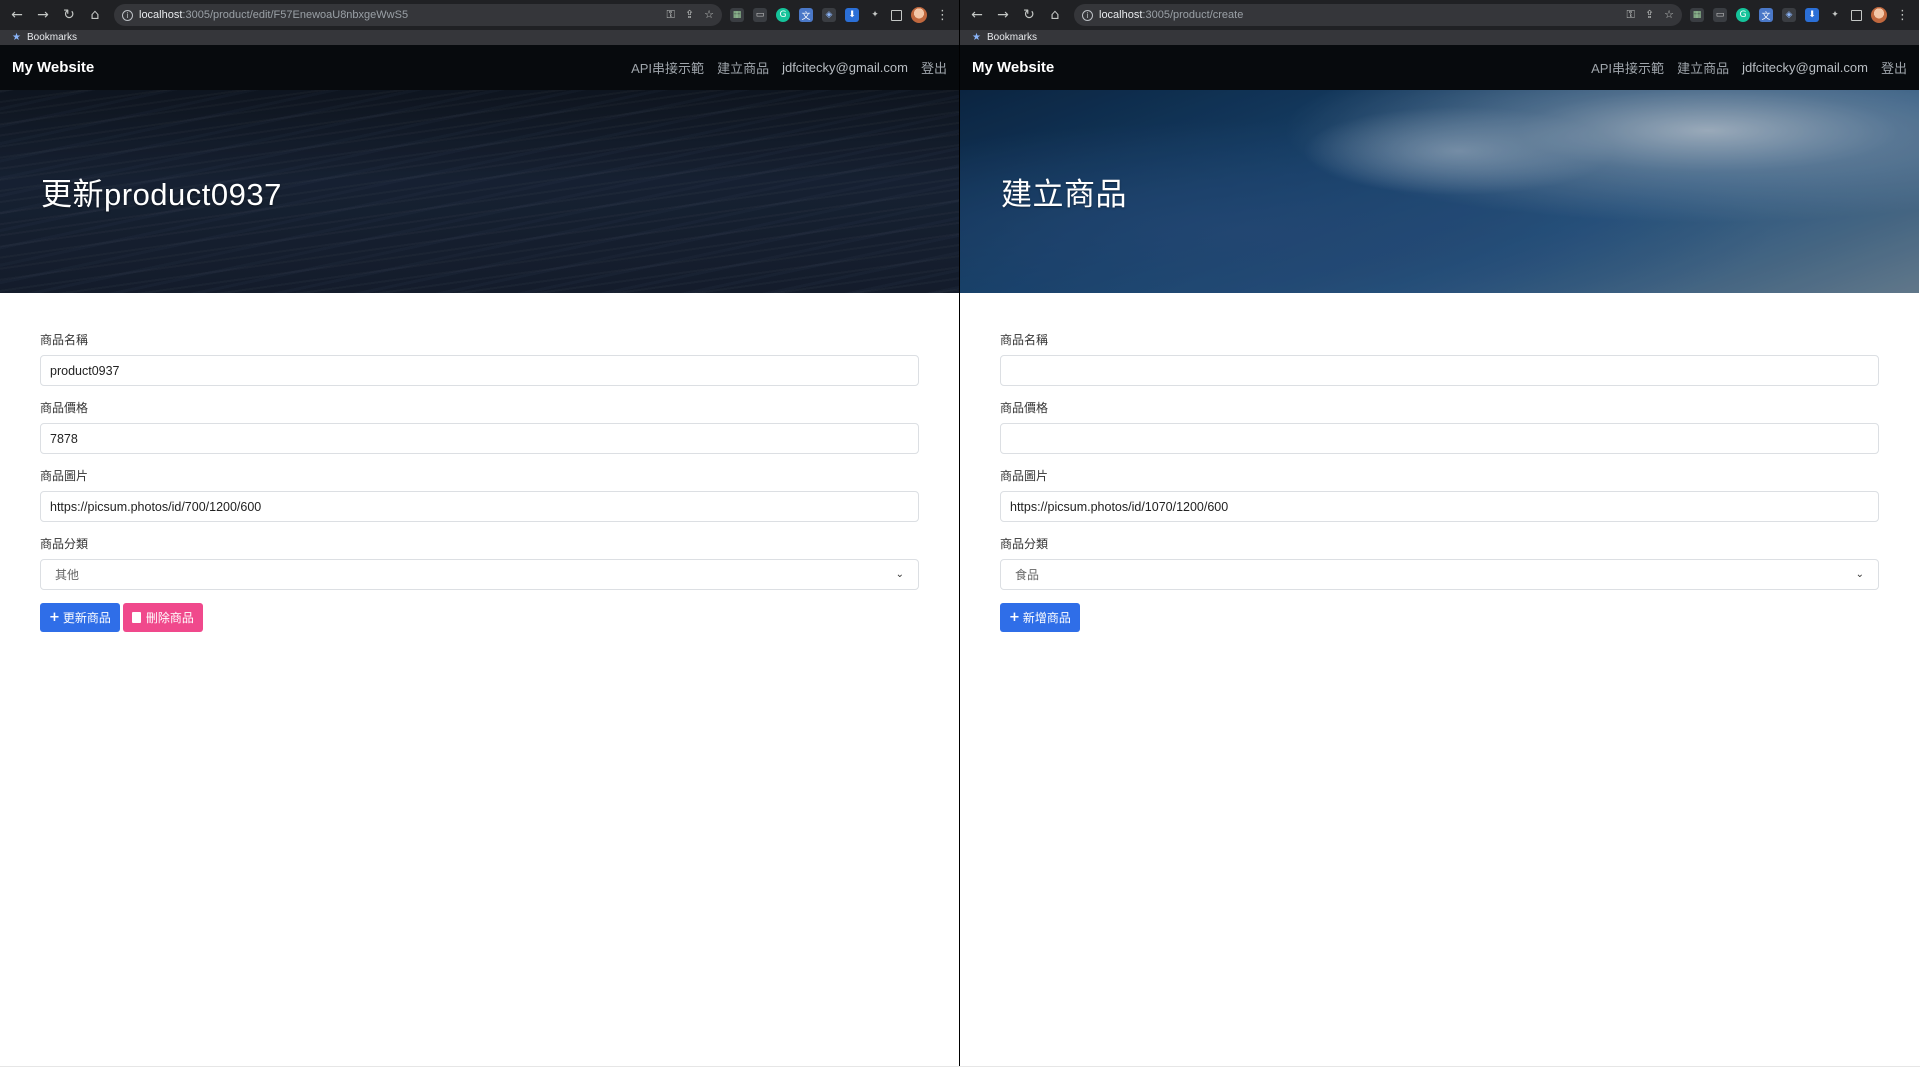 Image resolution: width=1920 pixels, height=1080 pixels. I want to click on category-selected-value: 其他, so click(67, 575).